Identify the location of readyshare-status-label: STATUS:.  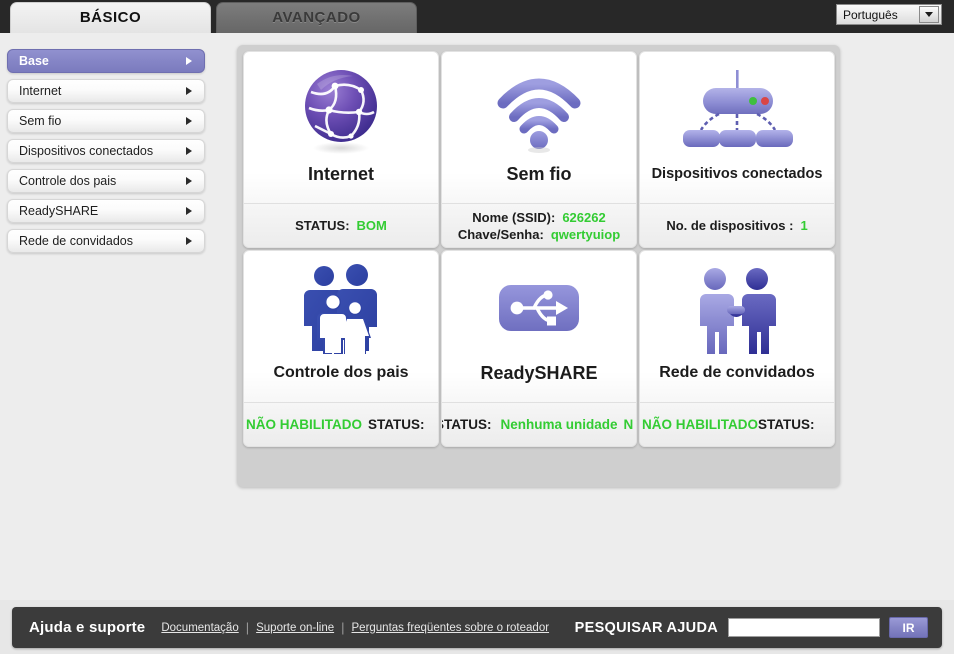
(467, 424).